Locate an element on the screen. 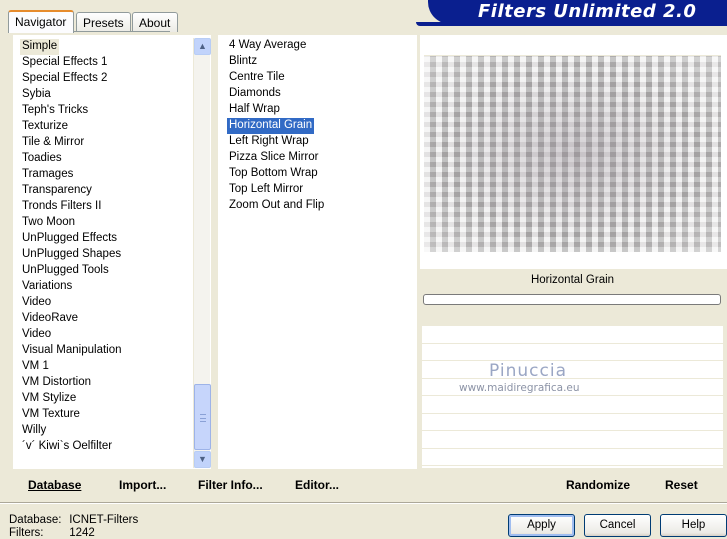 The height and width of the screenshot is (539, 727). category-item: UnPlugged Shapes is located at coordinates (72, 255).